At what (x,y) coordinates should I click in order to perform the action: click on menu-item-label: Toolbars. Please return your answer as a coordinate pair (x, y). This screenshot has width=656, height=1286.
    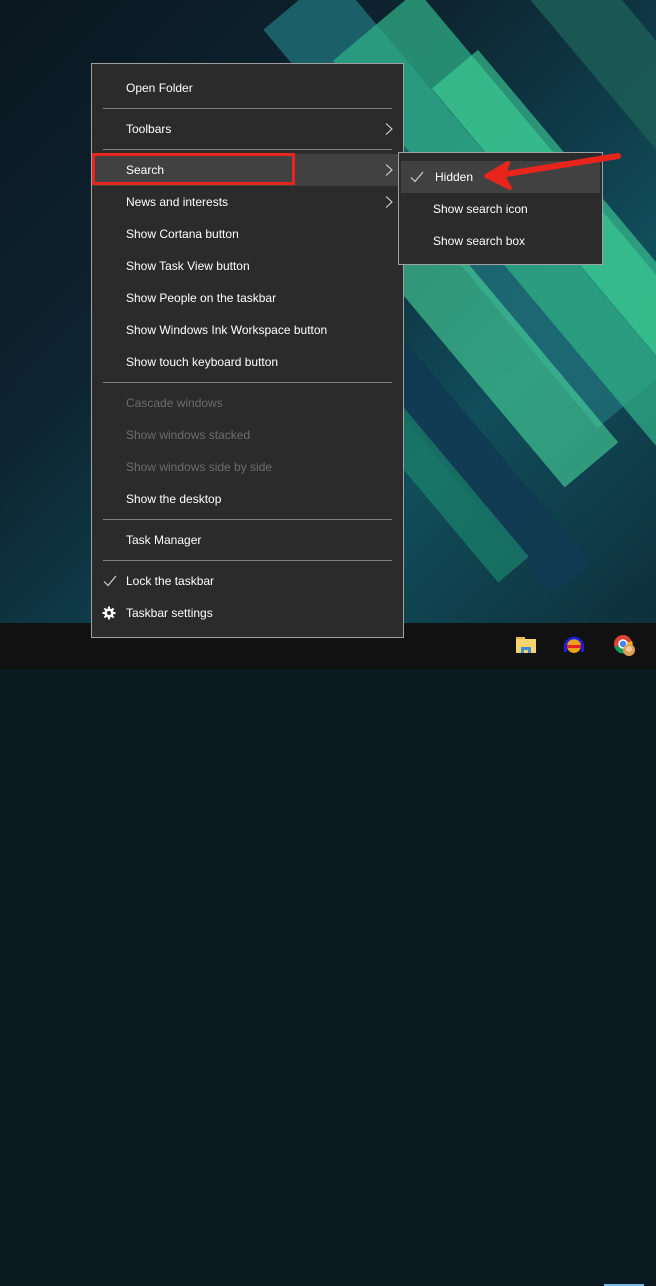
    Looking at the image, I should click on (149, 129).